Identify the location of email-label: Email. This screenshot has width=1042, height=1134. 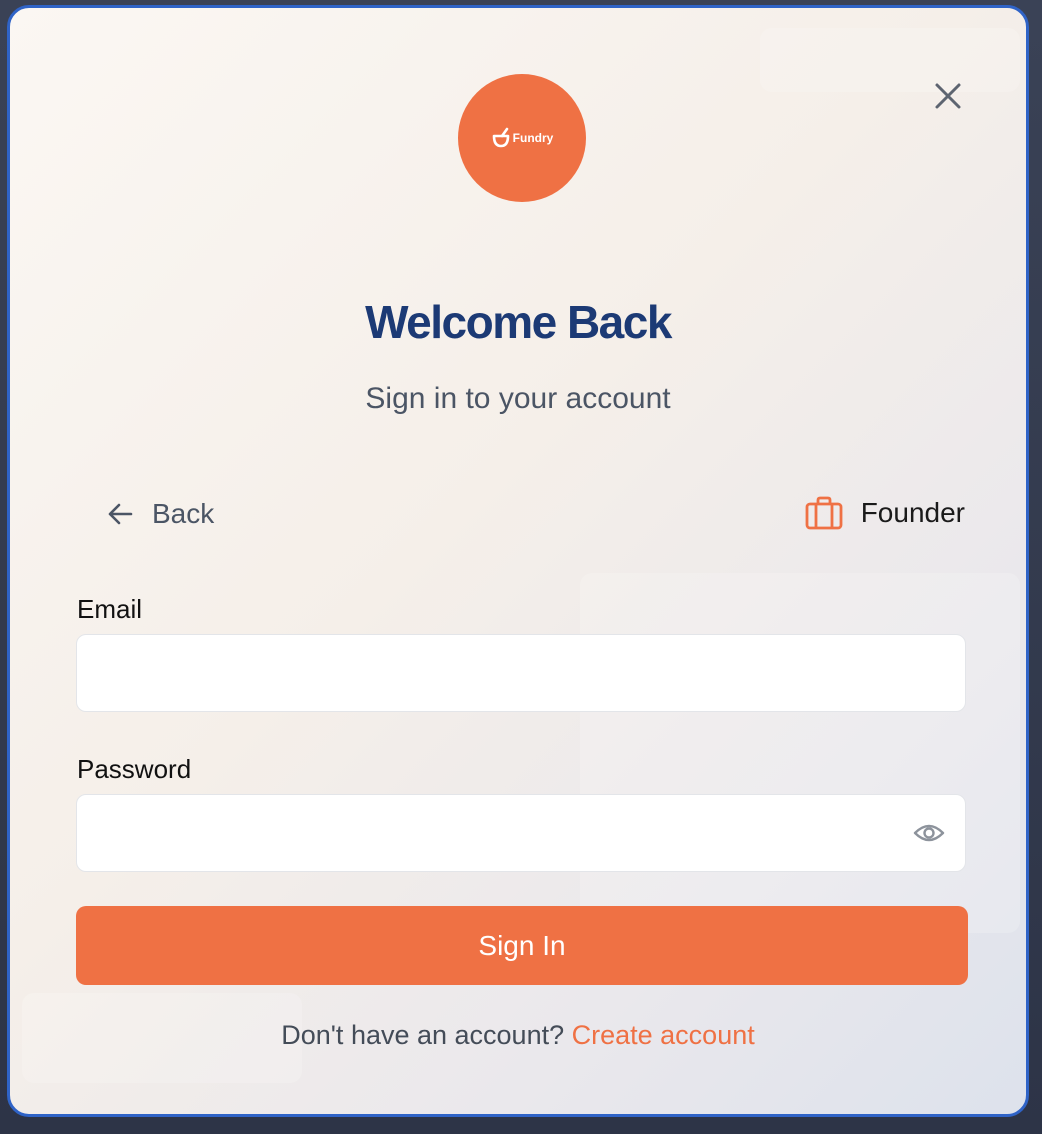
(110, 609).